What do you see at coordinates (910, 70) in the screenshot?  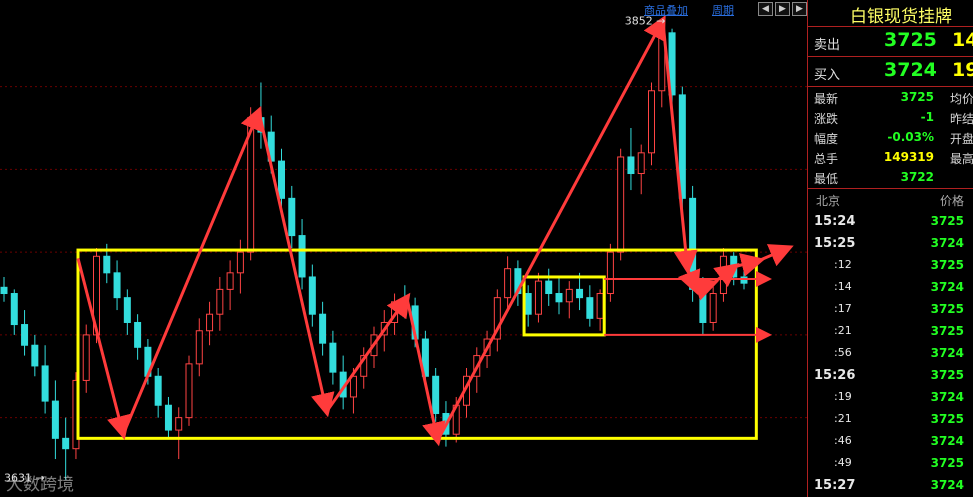 I see `buy-price: 3724` at bounding box center [910, 70].